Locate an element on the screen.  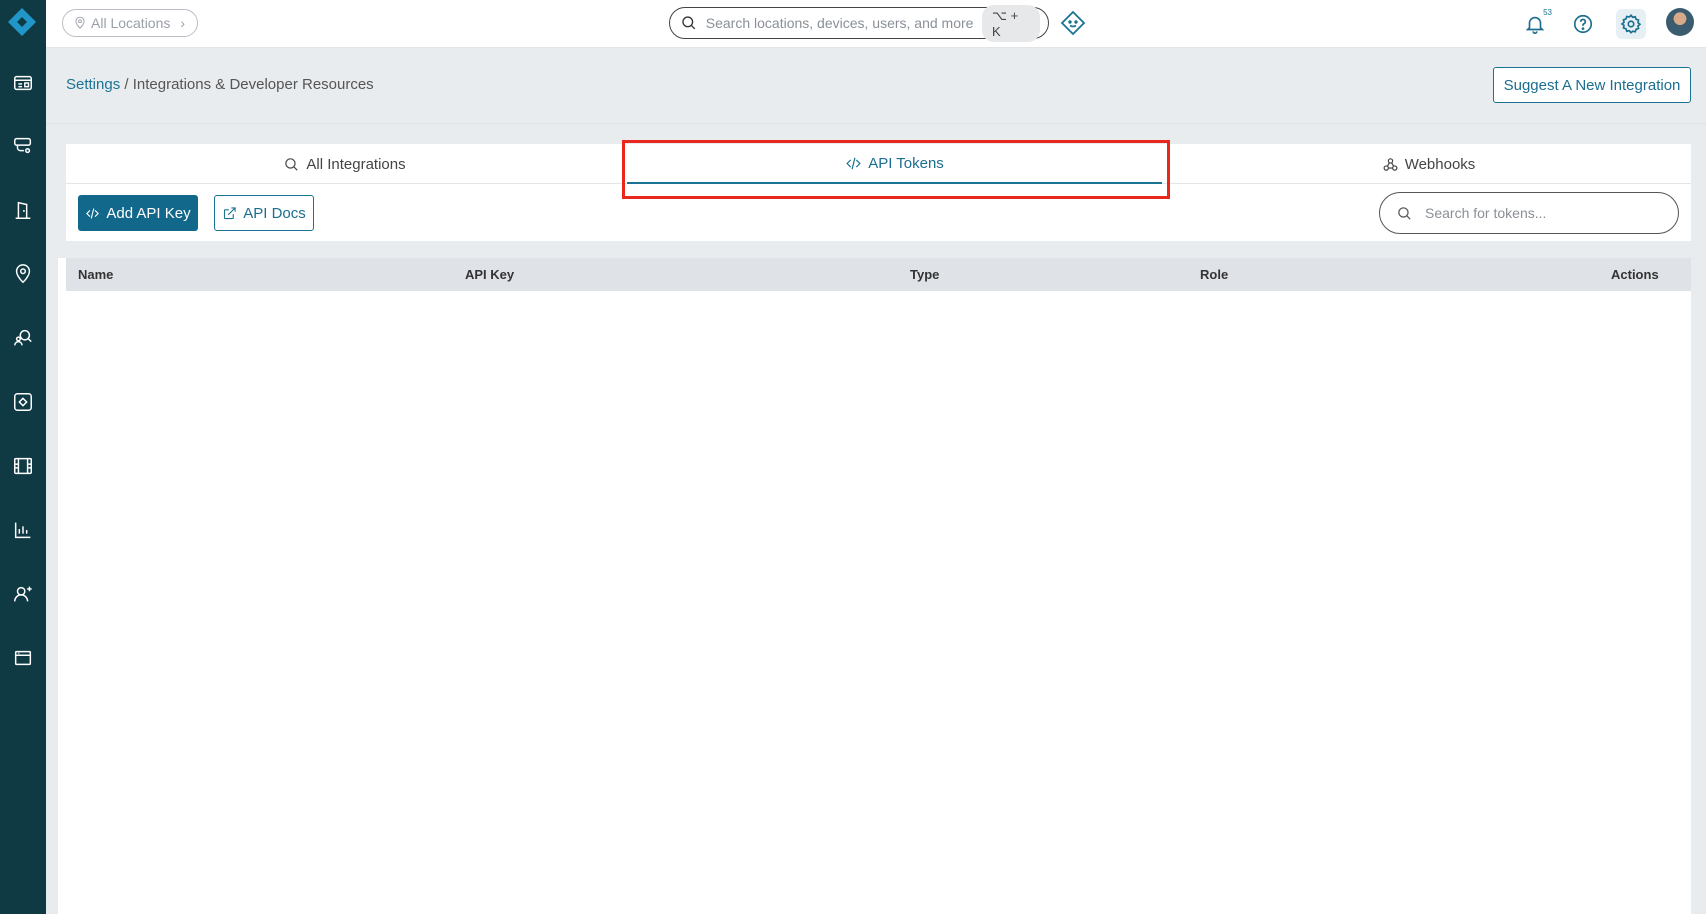
cameras-icon is located at coordinates (23, 146).